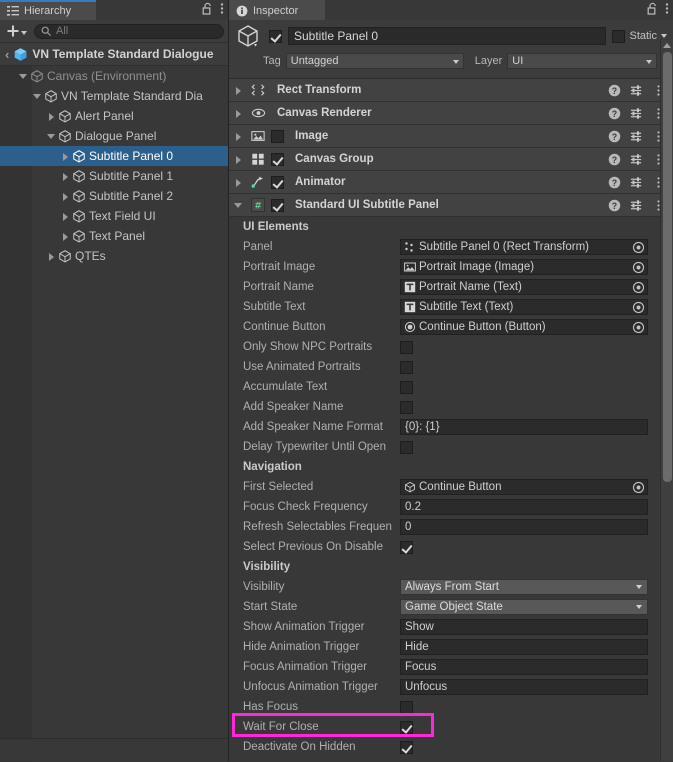 The width and height of the screenshot is (673, 762). Describe the element at coordinates (524, 587) in the screenshot. I see `popup-field: Always From Start` at that location.